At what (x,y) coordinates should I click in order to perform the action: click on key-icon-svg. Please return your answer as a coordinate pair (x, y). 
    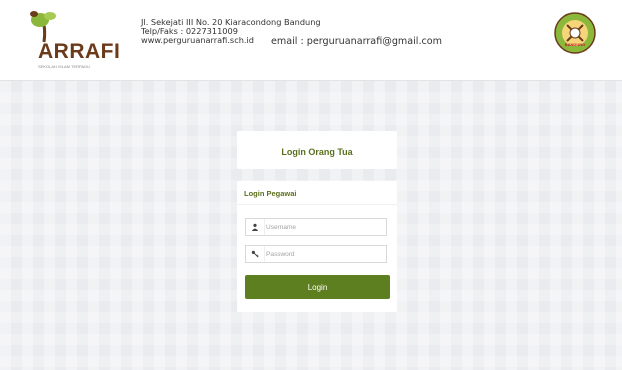
    Looking at the image, I should click on (255, 254).